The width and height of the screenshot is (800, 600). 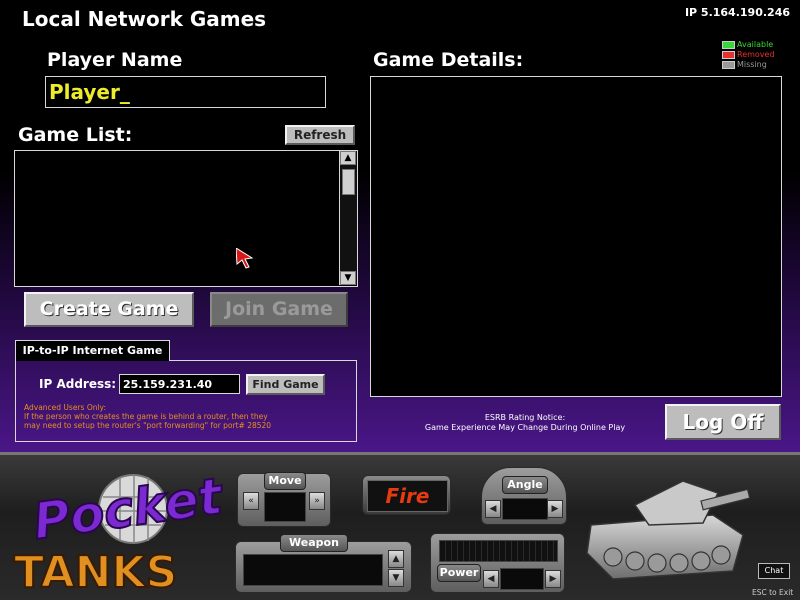 I want to click on legend-missing-label: Missing, so click(x=752, y=64).